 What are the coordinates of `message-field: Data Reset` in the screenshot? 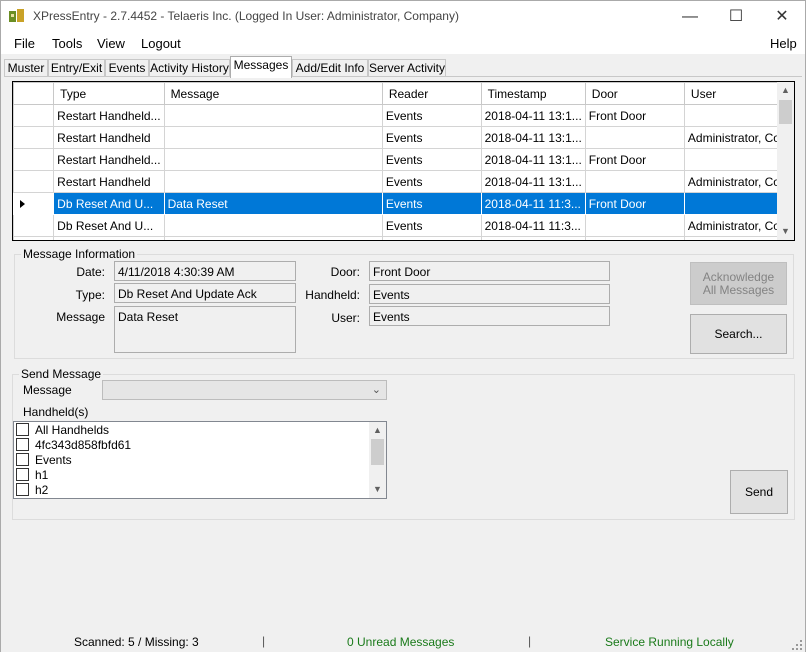 It's located at (205, 329).